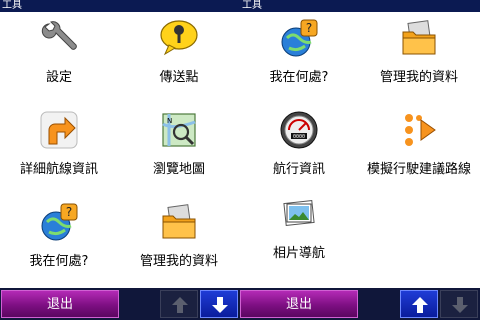 This screenshot has width=480, height=320. What do you see at coordinates (299, 214) in the screenshot?
I see `photo-navigation-icon` at bounding box center [299, 214].